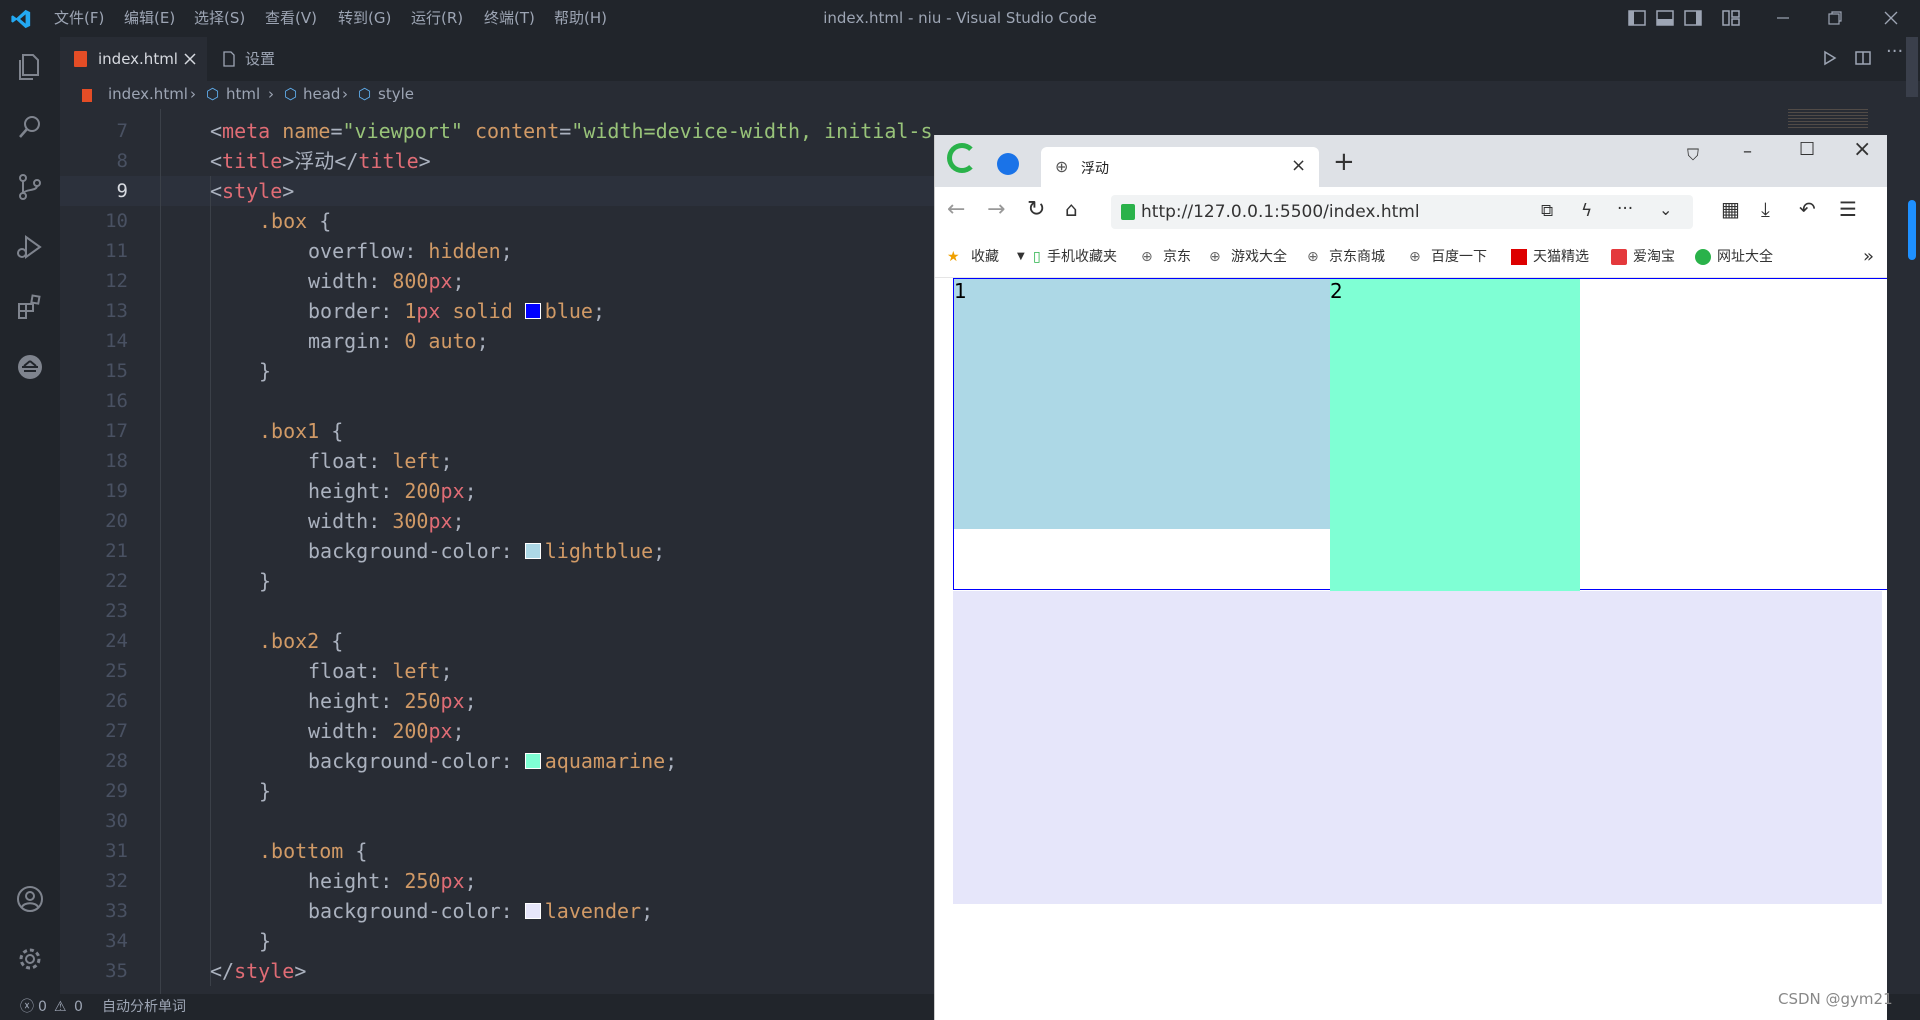  Describe the element at coordinates (291, 18) in the screenshot. I see `menu-view: 查看(V)` at that location.